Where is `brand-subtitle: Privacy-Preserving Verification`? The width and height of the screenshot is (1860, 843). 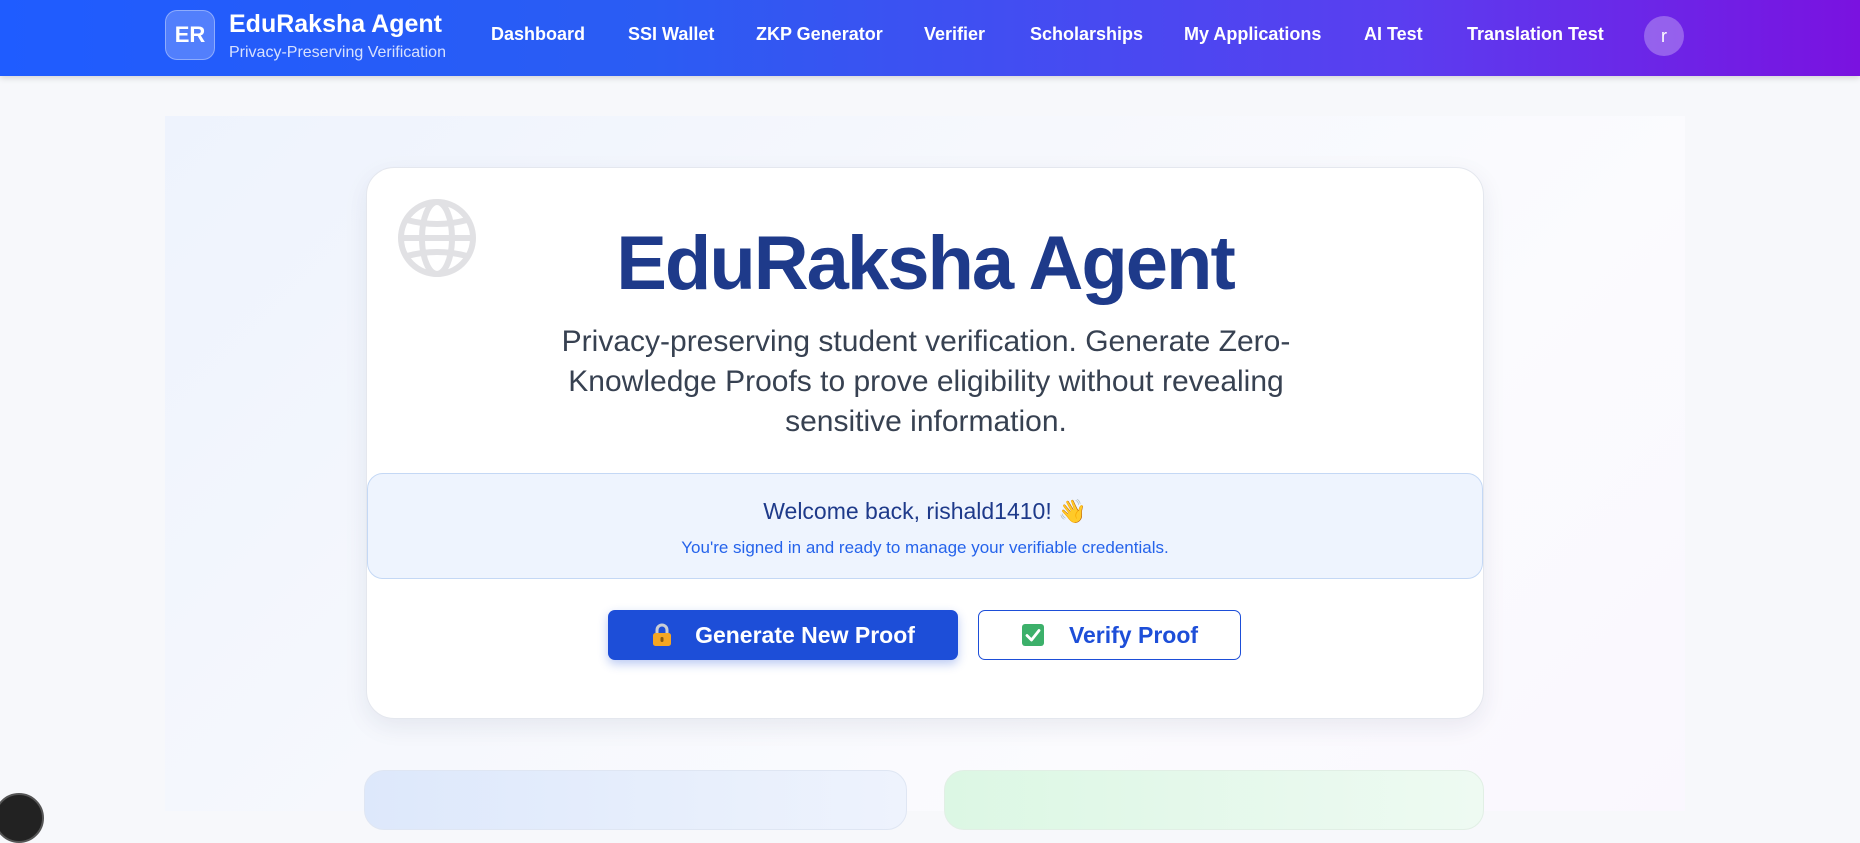
brand-subtitle: Privacy-Preserving Verification is located at coordinates (337, 52).